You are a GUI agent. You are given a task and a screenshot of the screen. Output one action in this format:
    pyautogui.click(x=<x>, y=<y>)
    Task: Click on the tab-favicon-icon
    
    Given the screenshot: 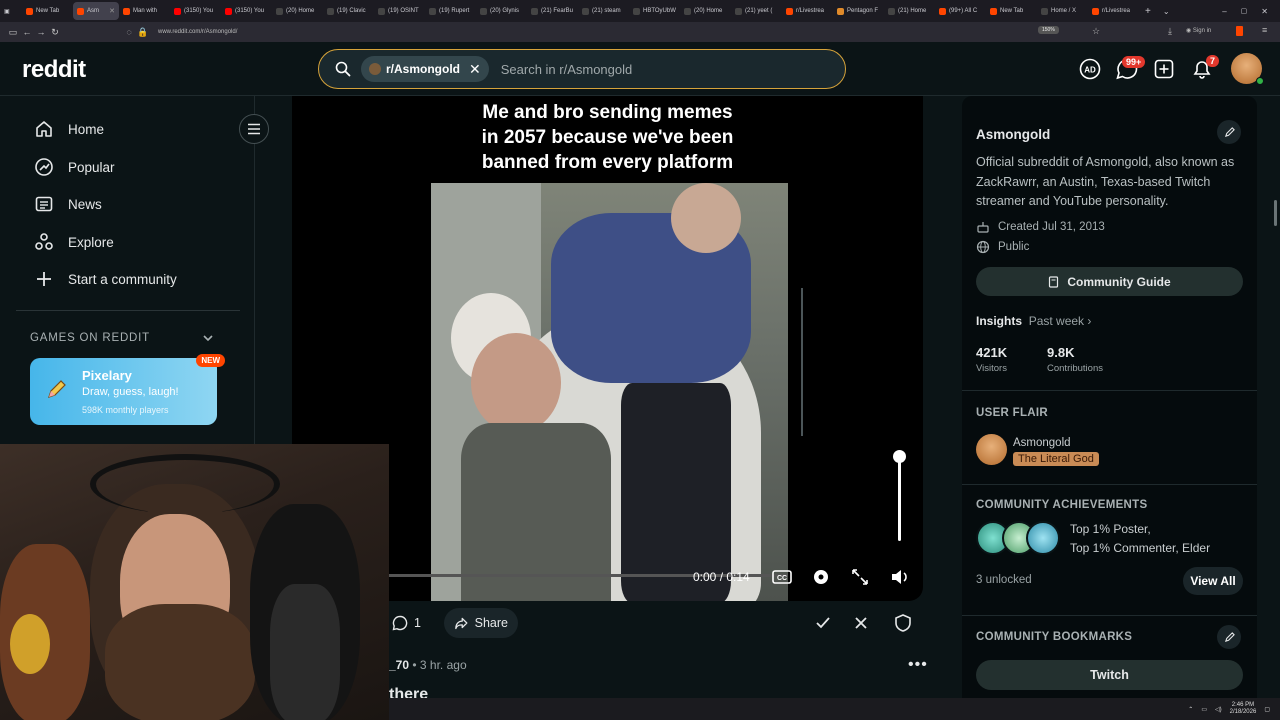 What is the action you would take?
    pyautogui.click(x=789, y=11)
    